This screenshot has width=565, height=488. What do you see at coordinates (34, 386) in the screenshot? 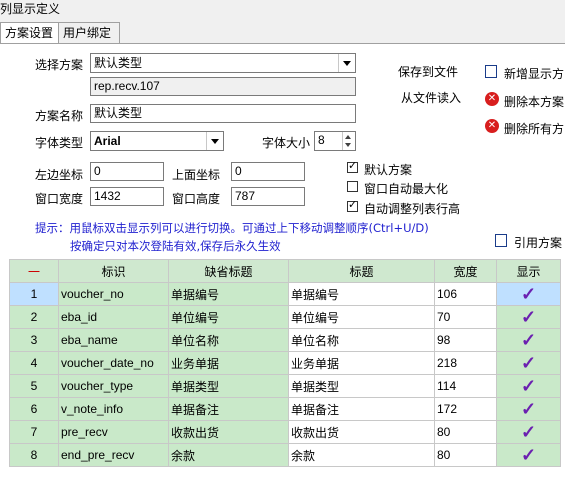
I see `row-index: 5` at bounding box center [34, 386].